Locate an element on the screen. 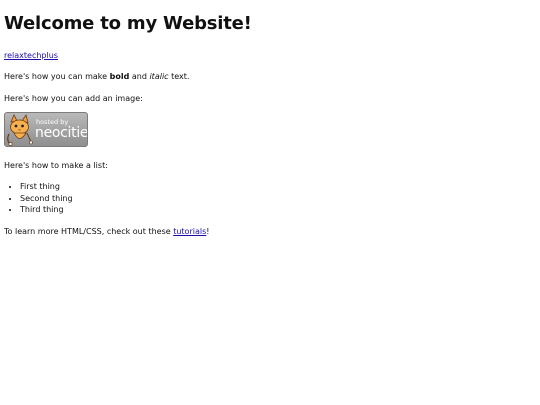 This screenshot has height=405, width=540. formatting-text-after: text. is located at coordinates (179, 76).